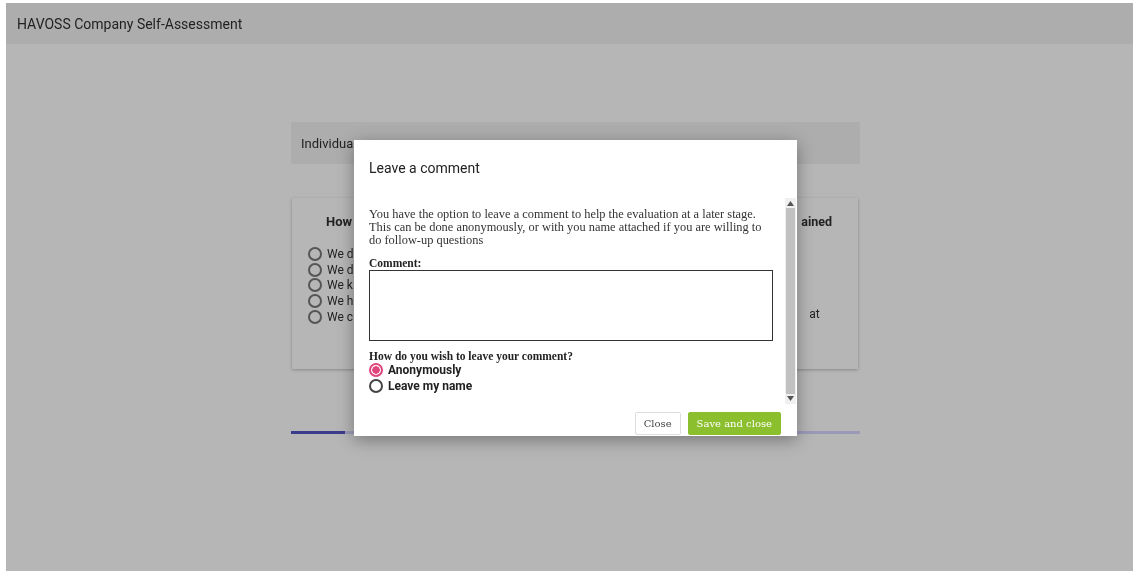 Image resolution: width=1133 pixels, height=571 pixels. What do you see at coordinates (425, 168) in the screenshot?
I see `dialog-title: Leave a comment` at bounding box center [425, 168].